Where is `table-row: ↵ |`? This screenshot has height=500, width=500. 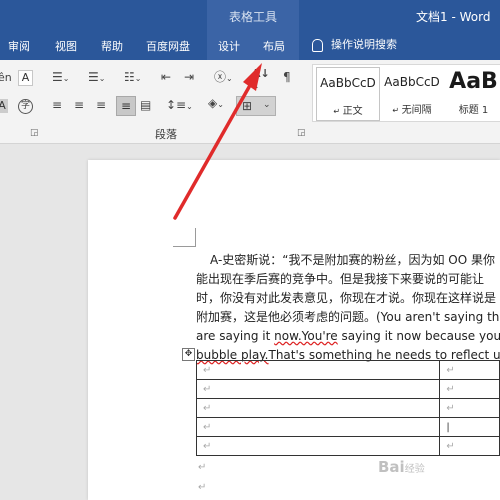 table-row: ↵ | is located at coordinates (347, 427).